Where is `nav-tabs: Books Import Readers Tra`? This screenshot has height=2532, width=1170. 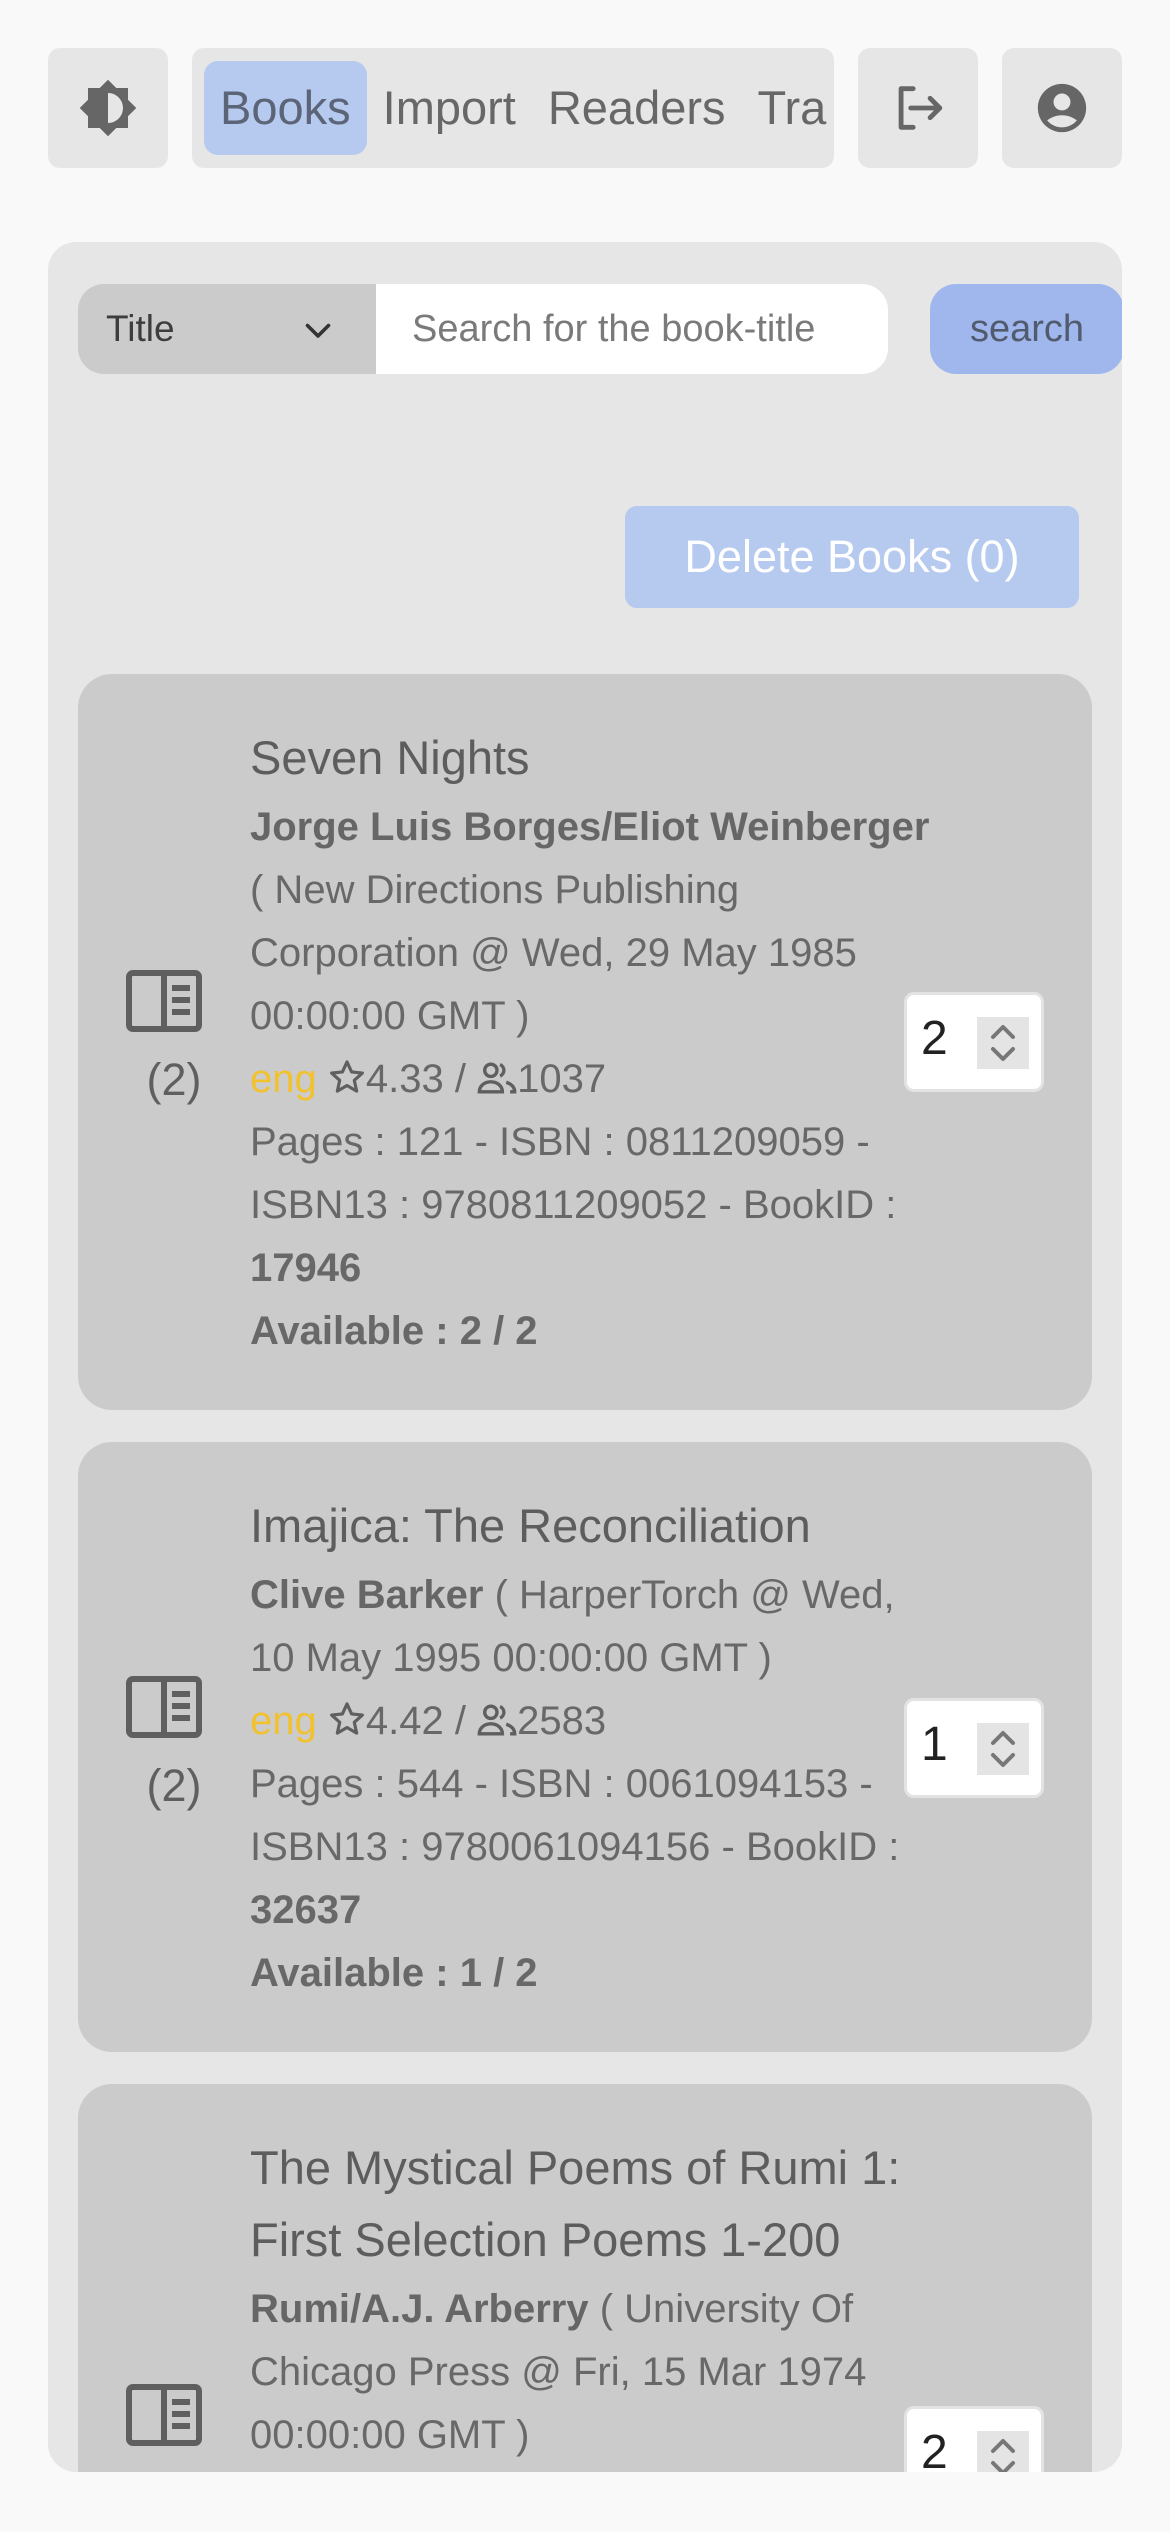 nav-tabs: Books Import Readers Tra is located at coordinates (513, 108).